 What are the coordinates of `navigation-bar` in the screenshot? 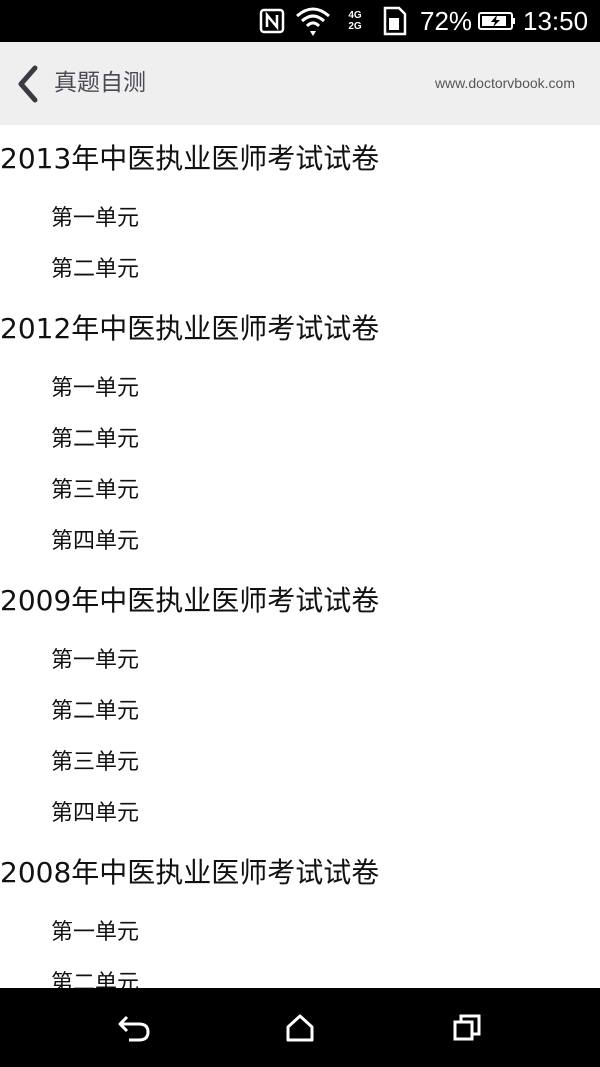 It's located at (300, 1027).